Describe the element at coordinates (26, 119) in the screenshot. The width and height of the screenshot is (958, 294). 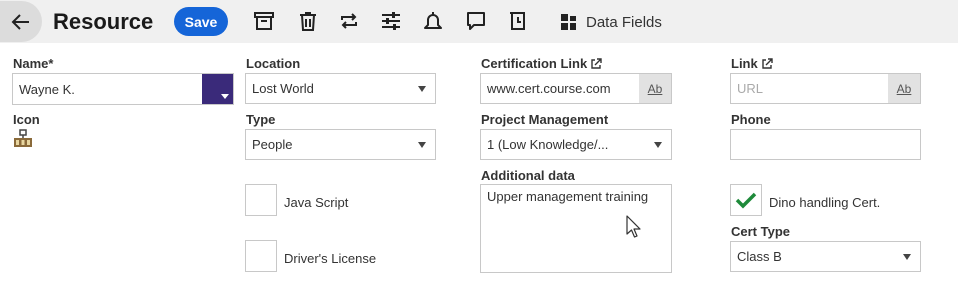
I see `icon-label: Icon` at that location.